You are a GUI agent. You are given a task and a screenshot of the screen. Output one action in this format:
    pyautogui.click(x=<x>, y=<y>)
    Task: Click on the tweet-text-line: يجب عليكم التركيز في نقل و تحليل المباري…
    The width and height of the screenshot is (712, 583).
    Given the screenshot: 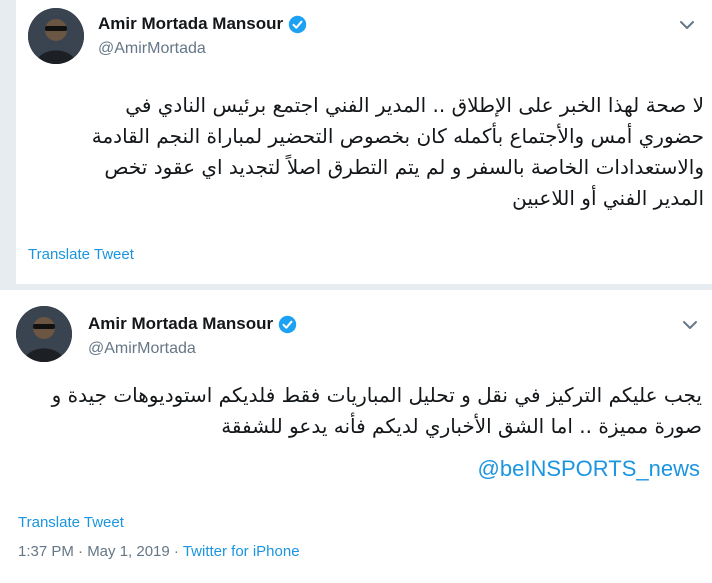 What is the action you would take?
    pyautogui.click(x=376, y=395)
    